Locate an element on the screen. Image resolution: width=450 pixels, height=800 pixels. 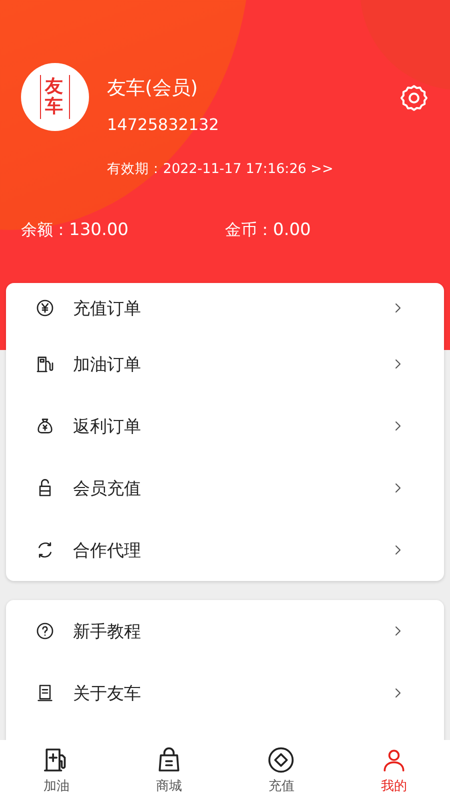
tab: 充值 is located at coordinates (281, 770).